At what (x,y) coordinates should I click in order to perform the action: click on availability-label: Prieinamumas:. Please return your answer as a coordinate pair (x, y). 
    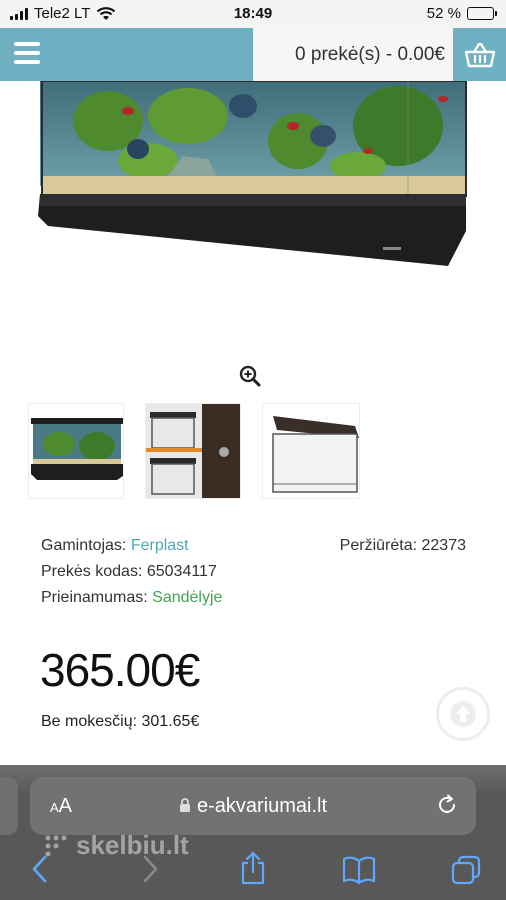
    Looking at the image, I should click on (94, 597).